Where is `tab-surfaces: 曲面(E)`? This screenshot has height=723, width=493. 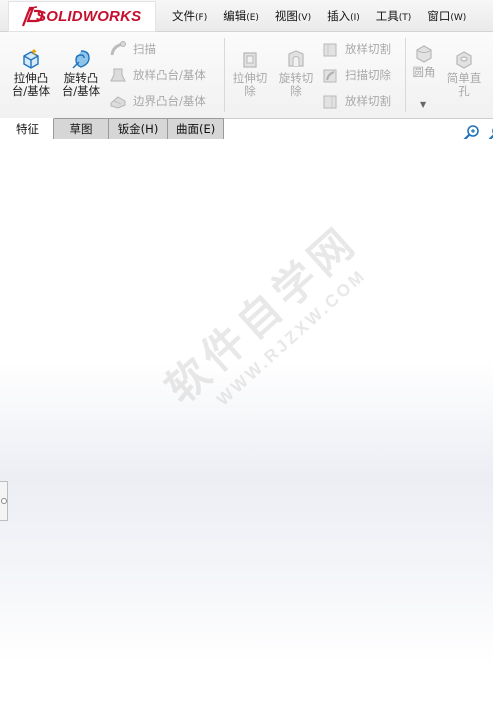
tab-surfaces: 曲面(E) is located at coordinates (196, 129).